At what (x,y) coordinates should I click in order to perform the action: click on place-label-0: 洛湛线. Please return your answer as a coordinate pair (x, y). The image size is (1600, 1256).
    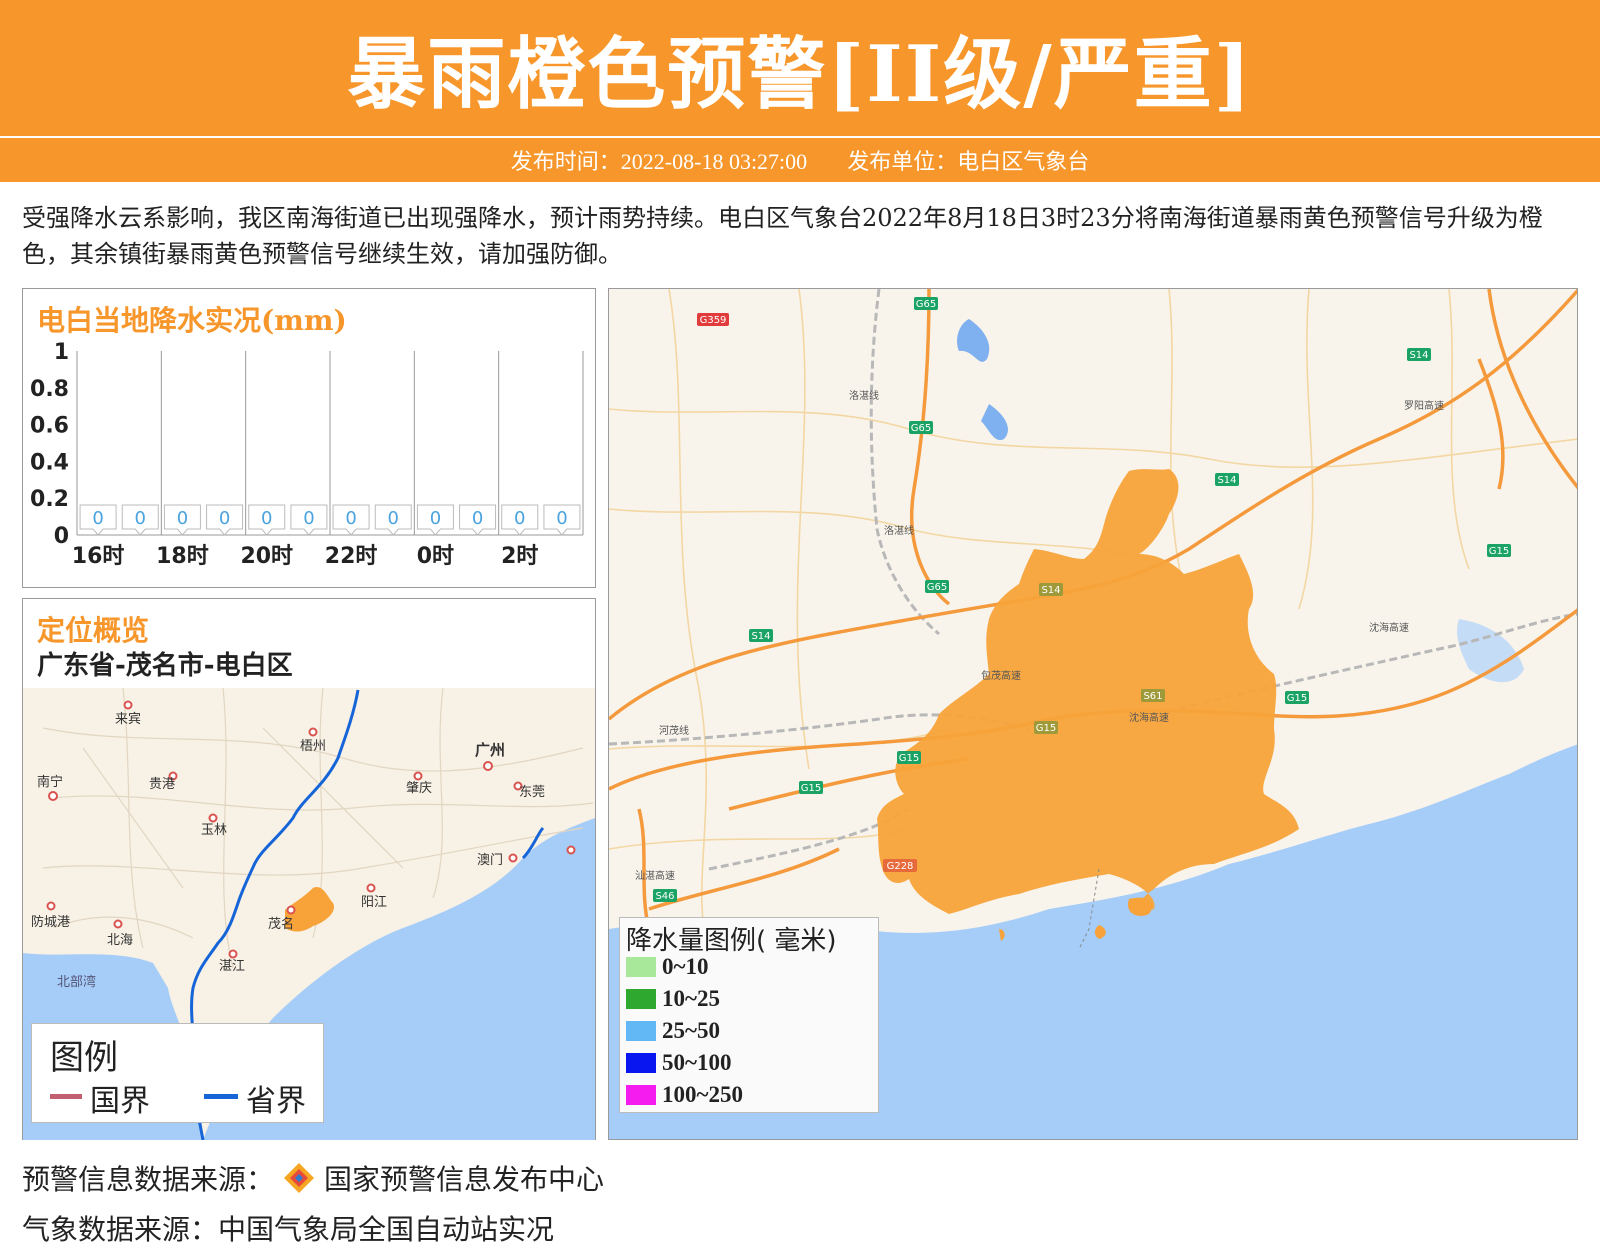
    Looking at the image, I should click on (864, 395).